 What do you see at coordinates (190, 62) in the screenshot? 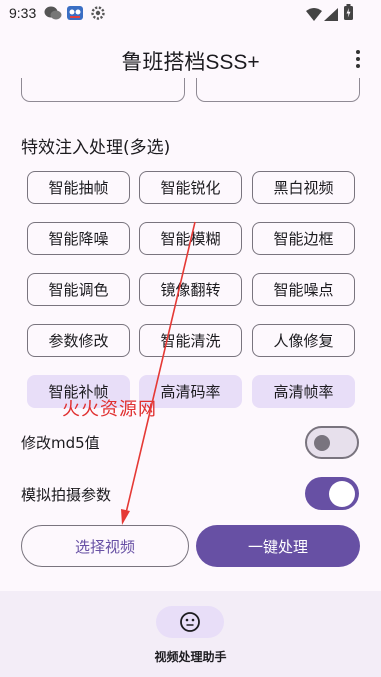
I see `app-title: 鲁班搭档SSS+` at bounding box center [190, 62].